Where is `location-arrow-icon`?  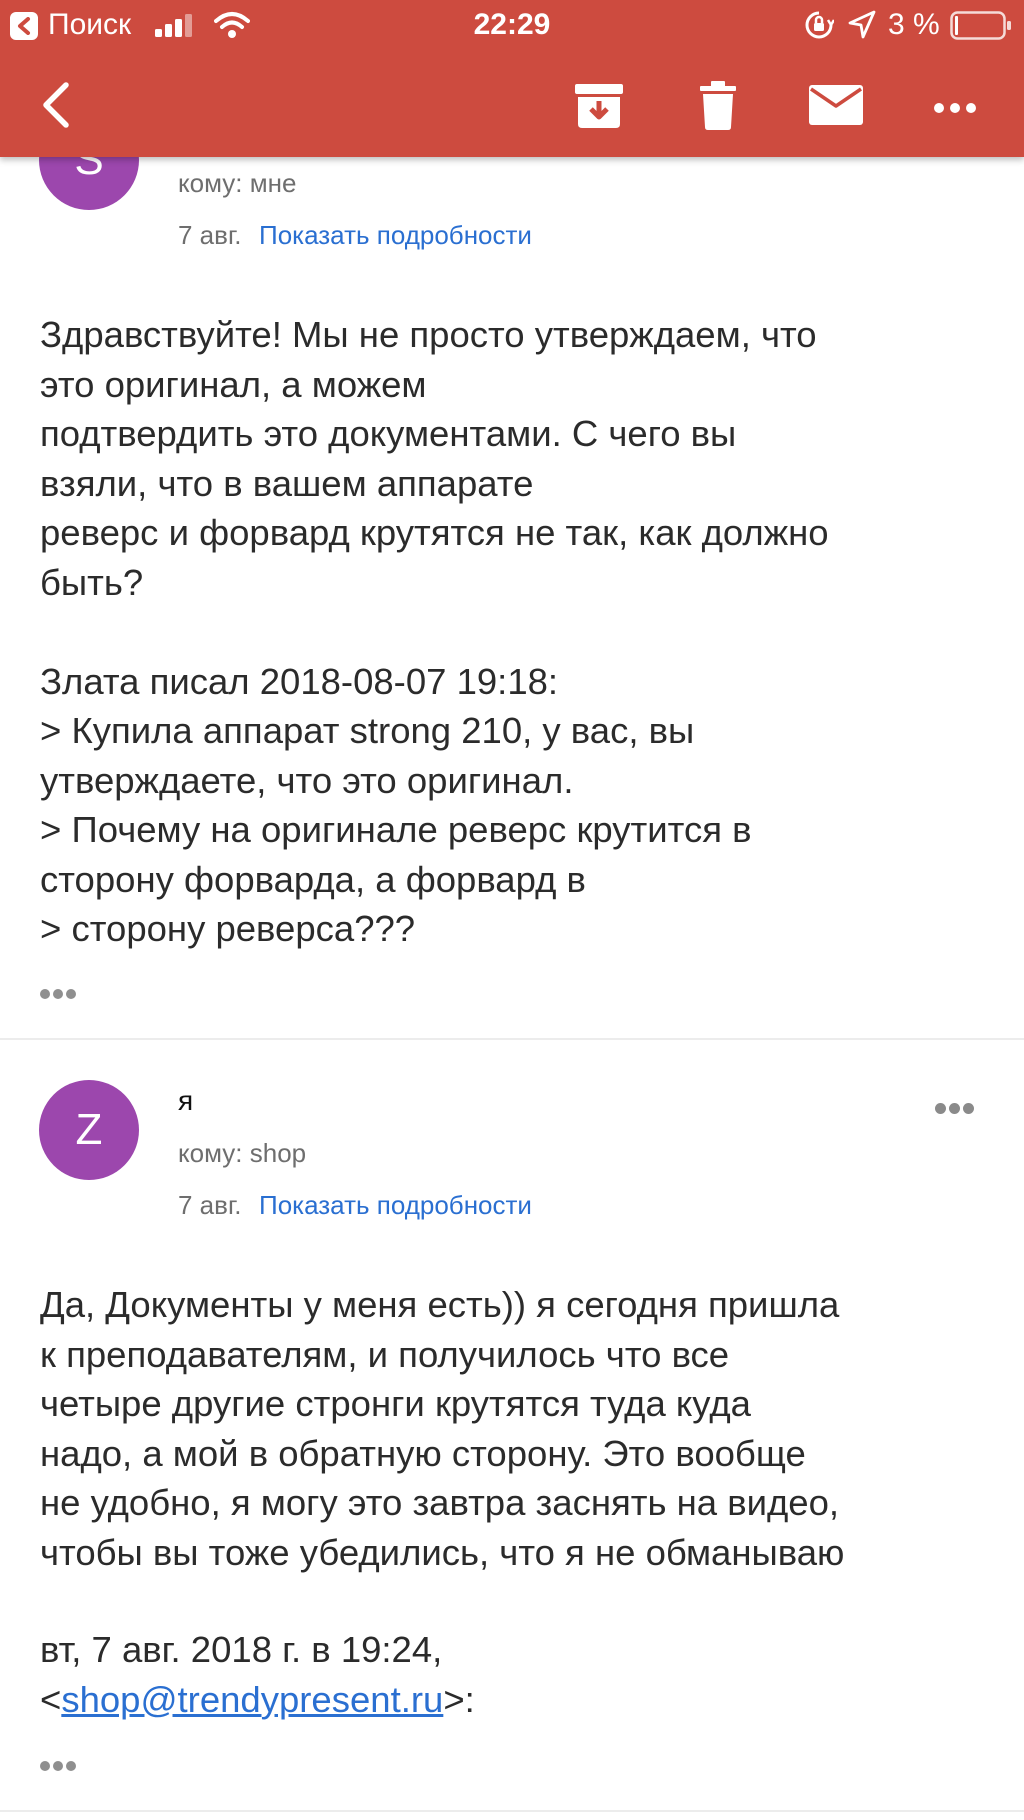
location-arrow-icon is located at coordinates (862, 24).